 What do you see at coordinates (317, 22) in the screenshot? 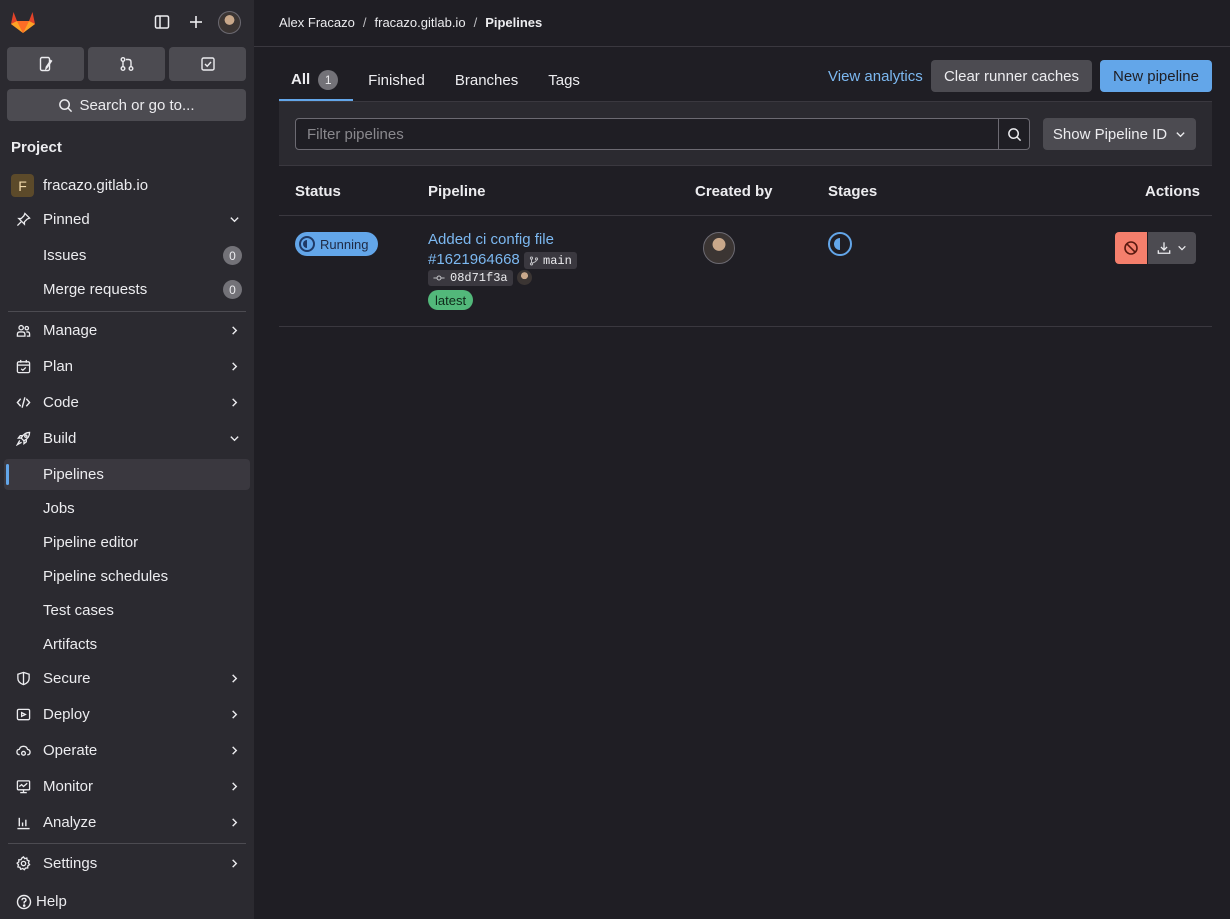
I see `breadcrumb-user: Alex Fracazo` at bounding box center [317, 22].